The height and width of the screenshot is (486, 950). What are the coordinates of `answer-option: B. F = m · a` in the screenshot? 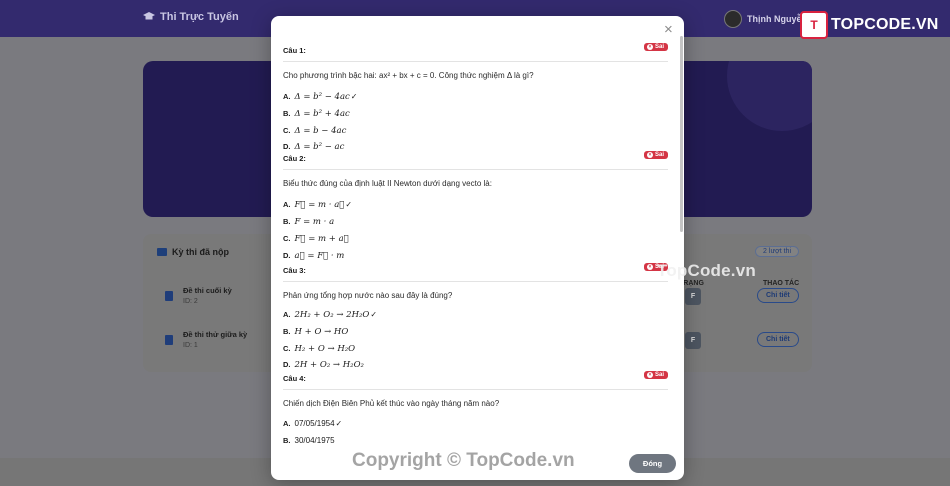 It's located at (308, 222).